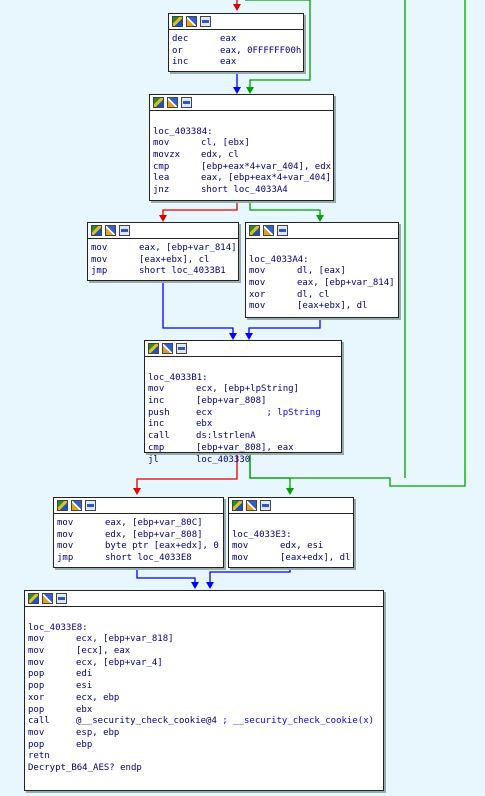 This screenshot has height=796, width=485. I want to click on mnemonic: or, so click(177, 50).